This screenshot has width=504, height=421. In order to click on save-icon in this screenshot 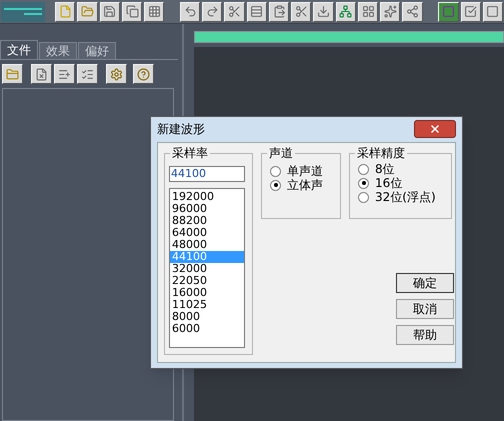, I will do `click(109, 11)`.